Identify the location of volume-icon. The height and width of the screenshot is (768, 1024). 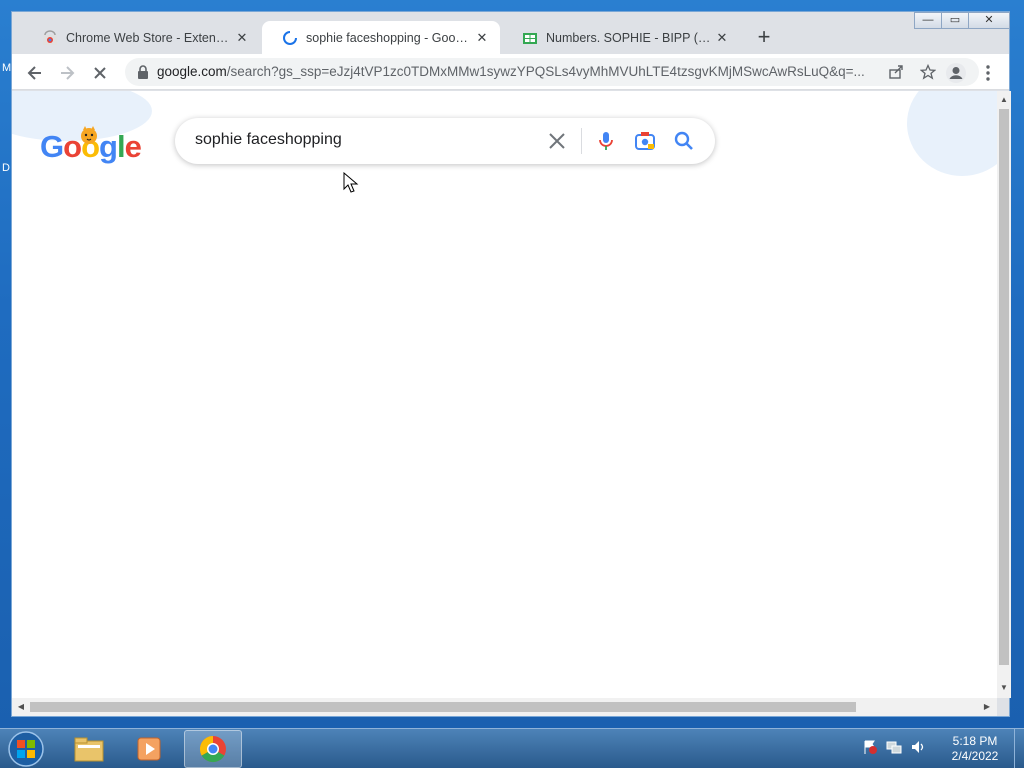
(918, 747).